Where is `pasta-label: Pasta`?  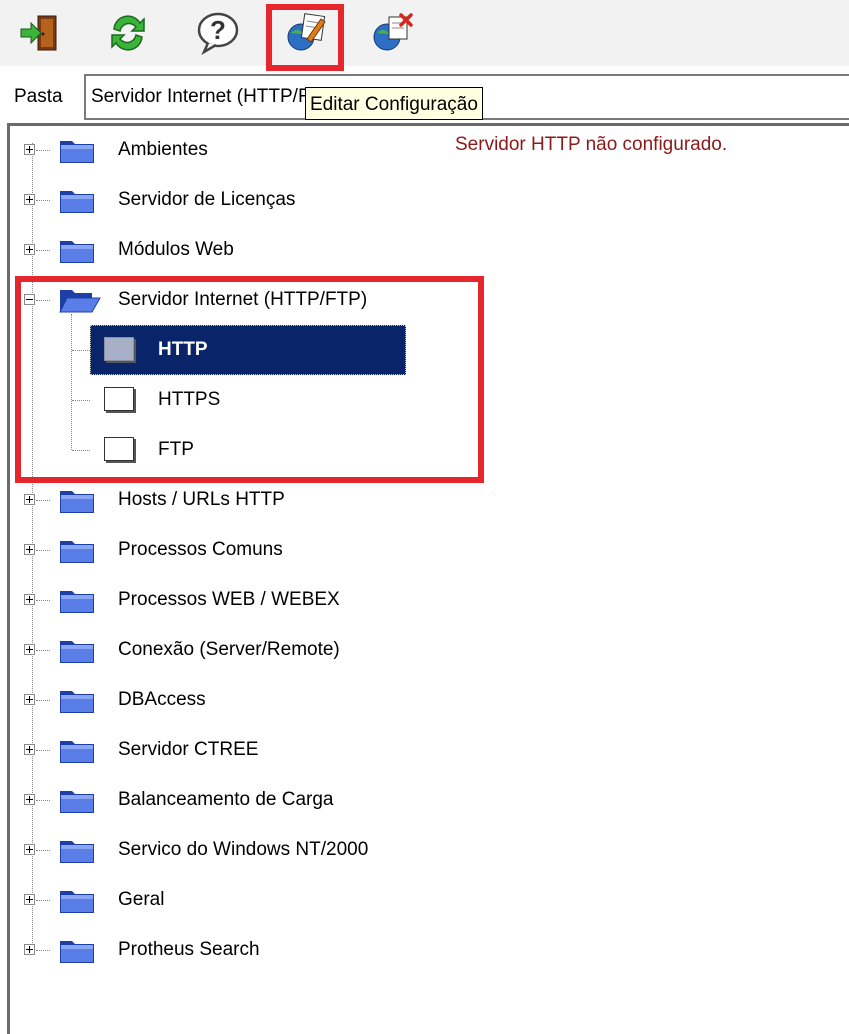
pasta-label: Pasta is located at coordinates (38, 96).